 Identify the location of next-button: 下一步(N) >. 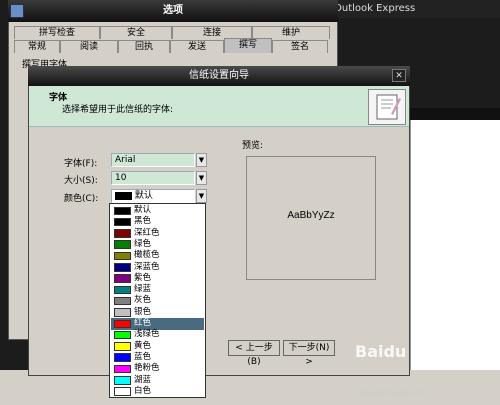
(309, 353).